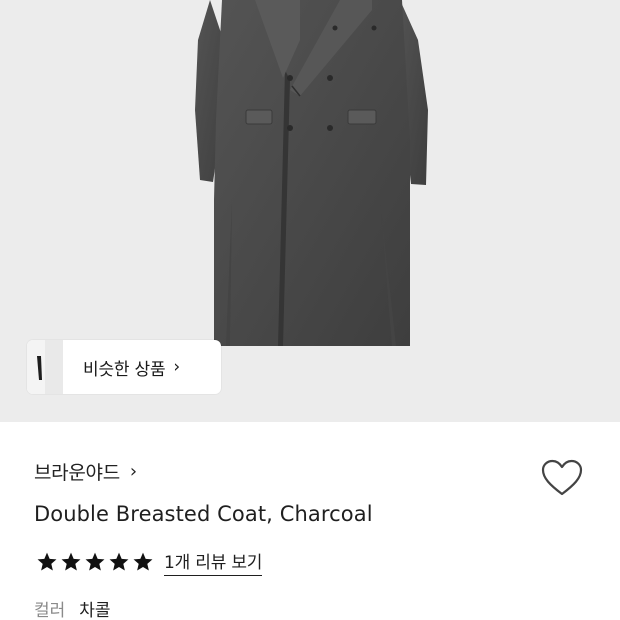 The height and width of the screenshot is (620, 620). I want to click on heart-outline-icon, so click(562, 477).